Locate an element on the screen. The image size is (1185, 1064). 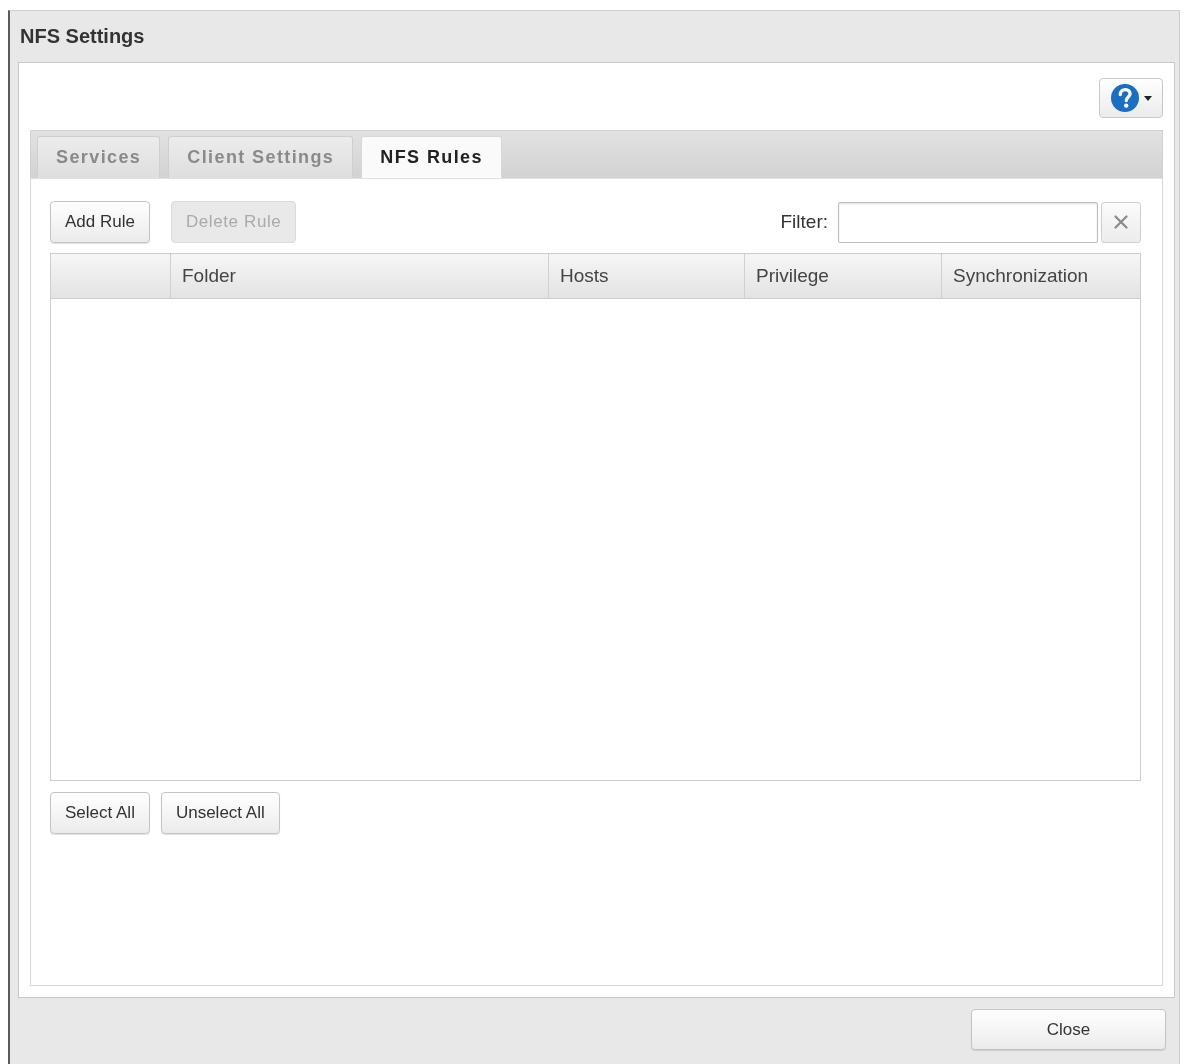
column-header: Synchronization is located at coordinates (1041, 276).